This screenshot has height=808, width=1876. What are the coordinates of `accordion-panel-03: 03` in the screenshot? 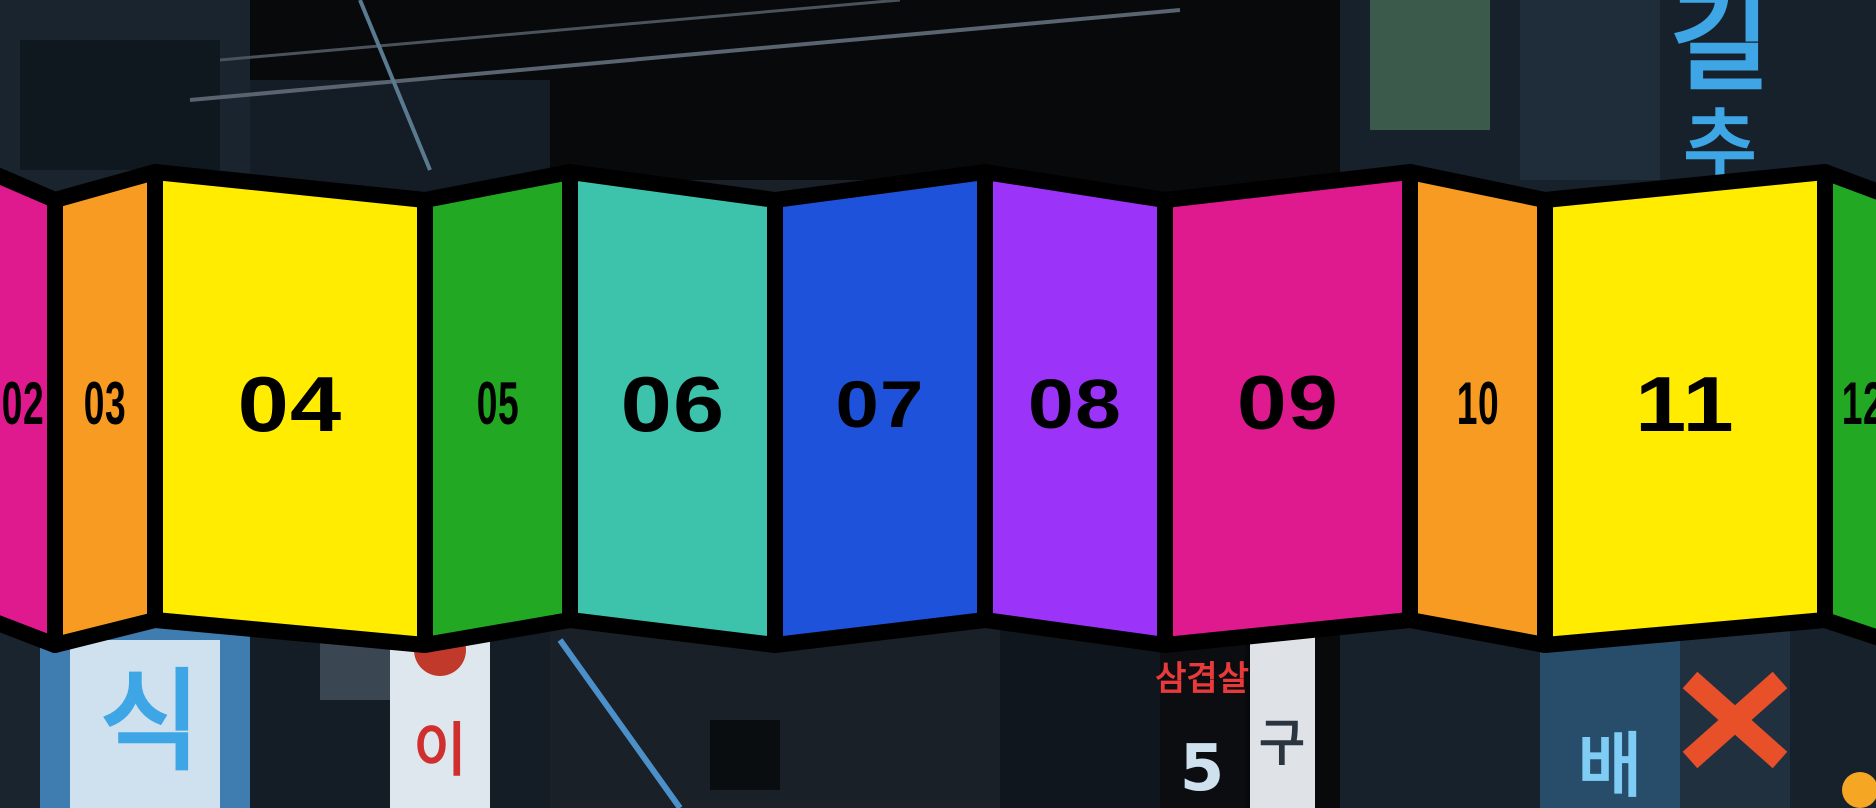 It's located at (105, 404).